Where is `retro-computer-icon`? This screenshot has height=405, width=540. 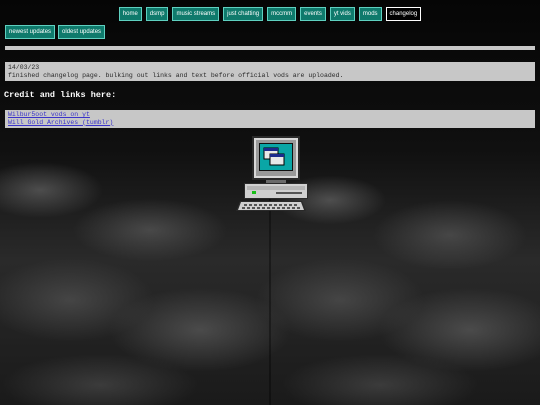 retro-computer-icon is located at coordinates (272, 173).